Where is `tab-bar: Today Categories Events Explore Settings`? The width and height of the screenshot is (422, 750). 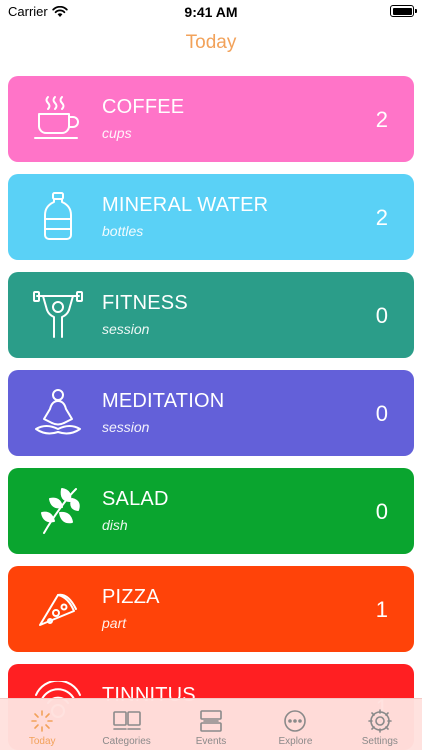 tab-bar: Today Categories Events Explore Settings is located at coordinates (211, 724).